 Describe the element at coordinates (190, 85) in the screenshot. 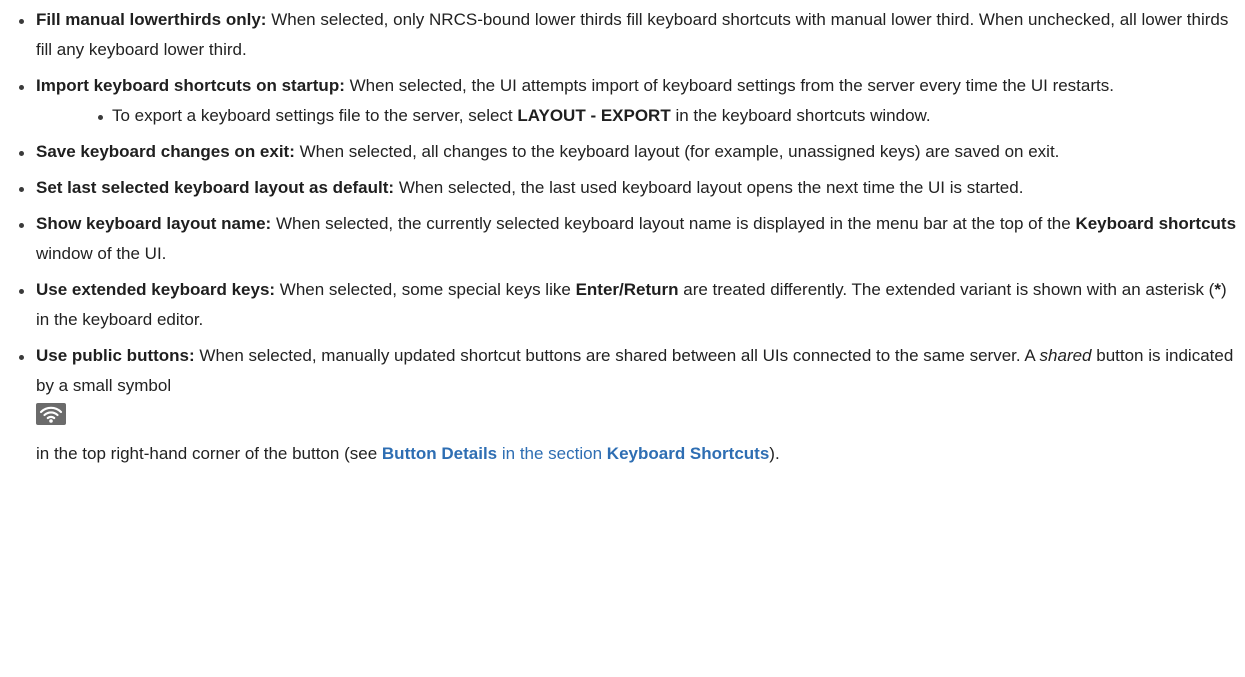

I see `item-title: Import keyboard shortcuts on startup:` at that location.